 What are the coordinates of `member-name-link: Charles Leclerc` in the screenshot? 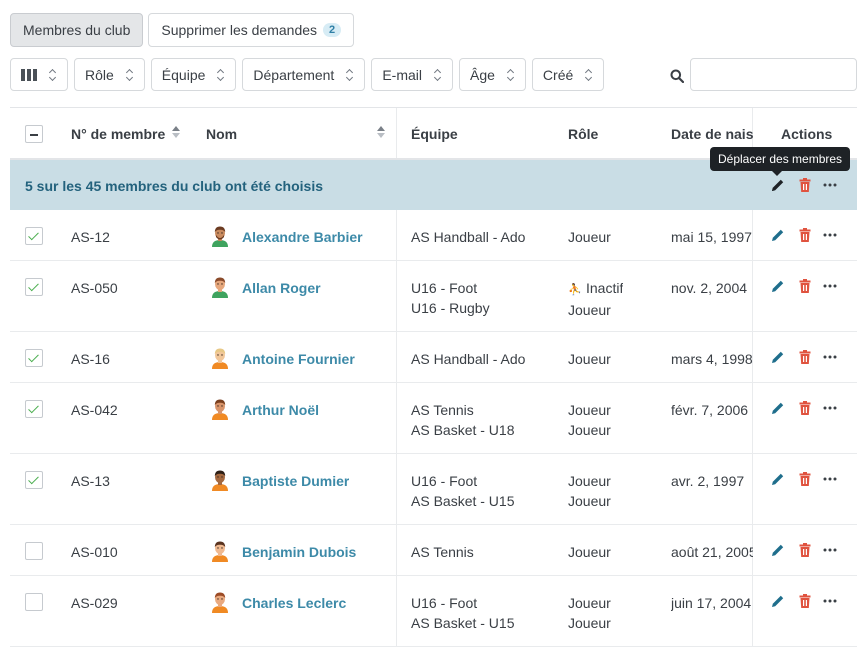 It's located at (294, 603).